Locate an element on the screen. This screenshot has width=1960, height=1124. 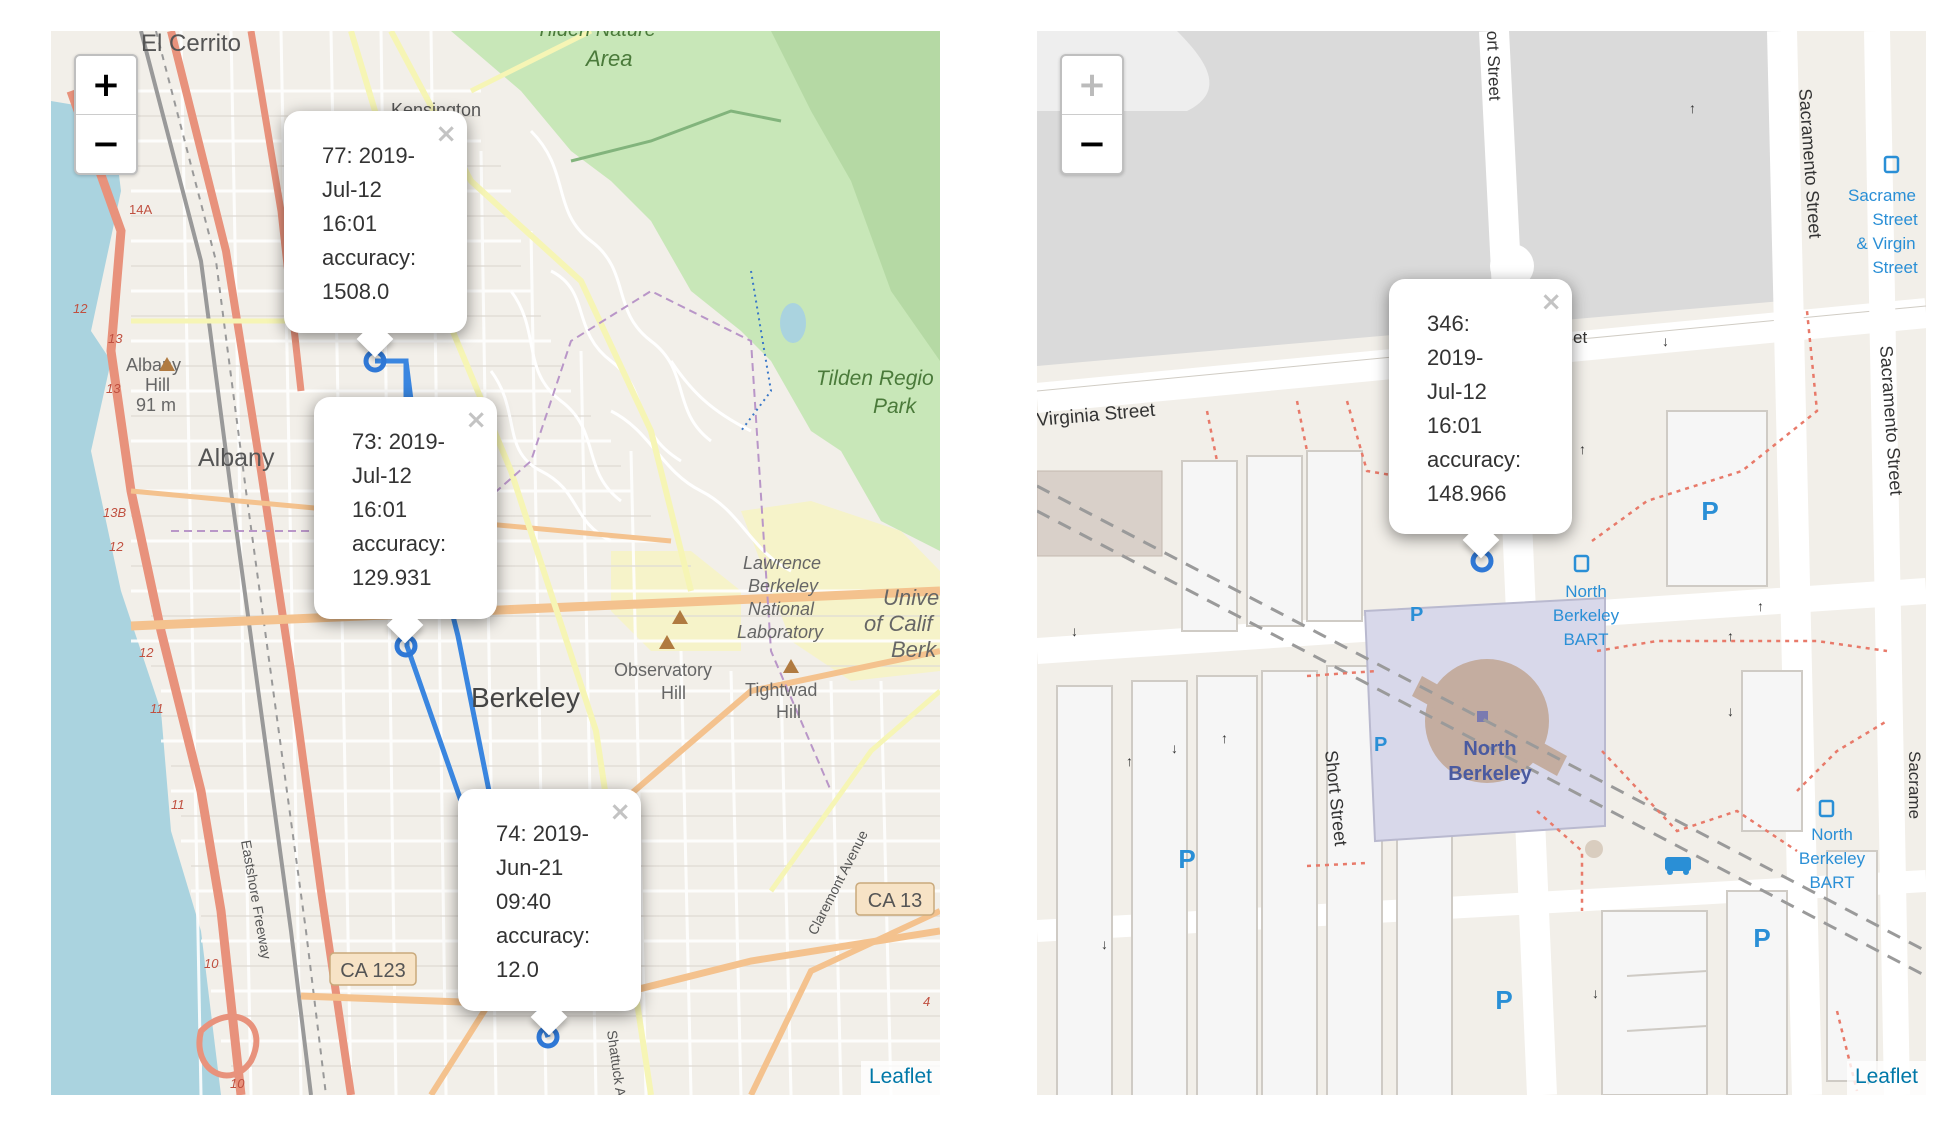
label-lawrence-3: National is located at coordinates (781, 609).